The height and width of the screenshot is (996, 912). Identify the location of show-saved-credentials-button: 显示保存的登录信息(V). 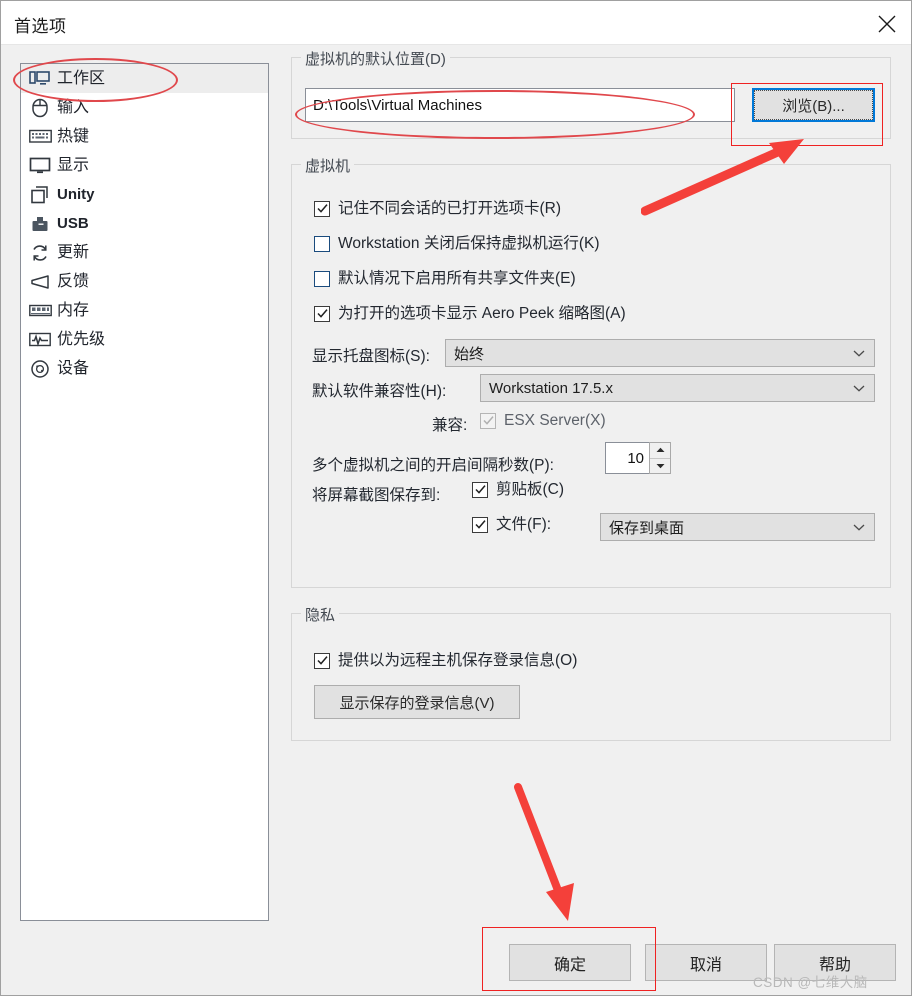
(417, 702).